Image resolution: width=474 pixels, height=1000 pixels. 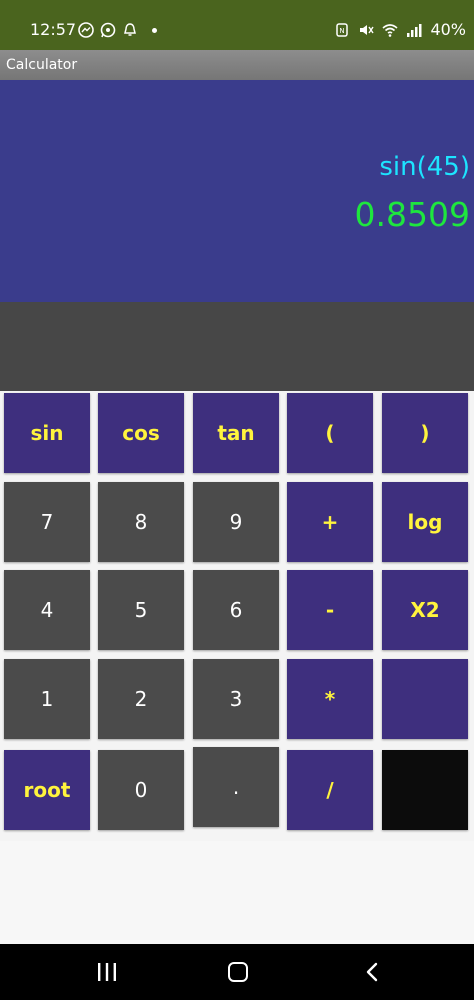 I want to click on result-text: 0.8509, so click(x=412, y=214).